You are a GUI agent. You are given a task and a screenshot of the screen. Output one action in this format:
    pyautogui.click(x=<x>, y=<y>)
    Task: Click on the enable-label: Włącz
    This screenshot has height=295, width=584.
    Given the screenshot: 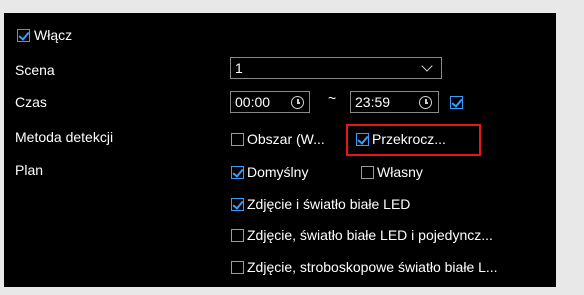 What is the action you would take?
    pyautogui.click(x=53, y=35)
    